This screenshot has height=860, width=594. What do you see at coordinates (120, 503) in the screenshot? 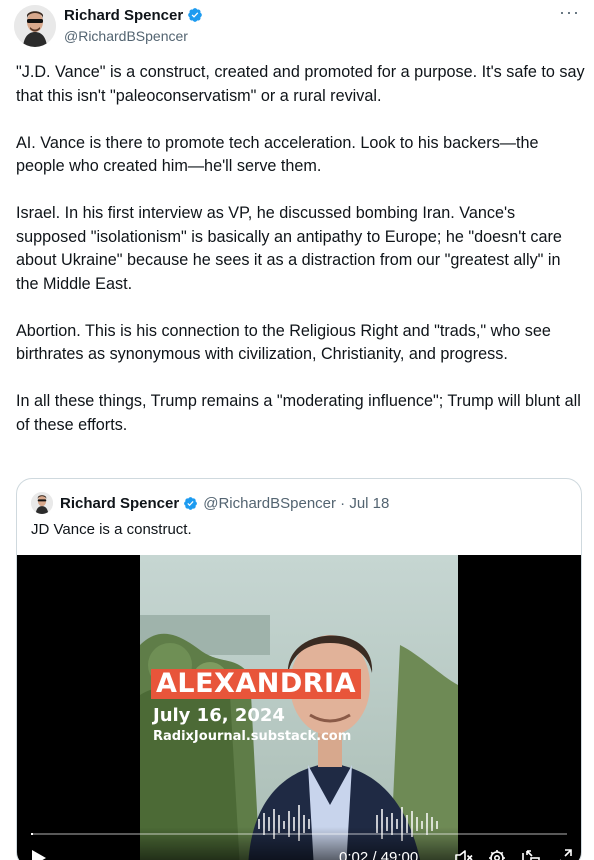
I see `quoted-author-name: Richard Spencer` at bounding box center [120, 503].